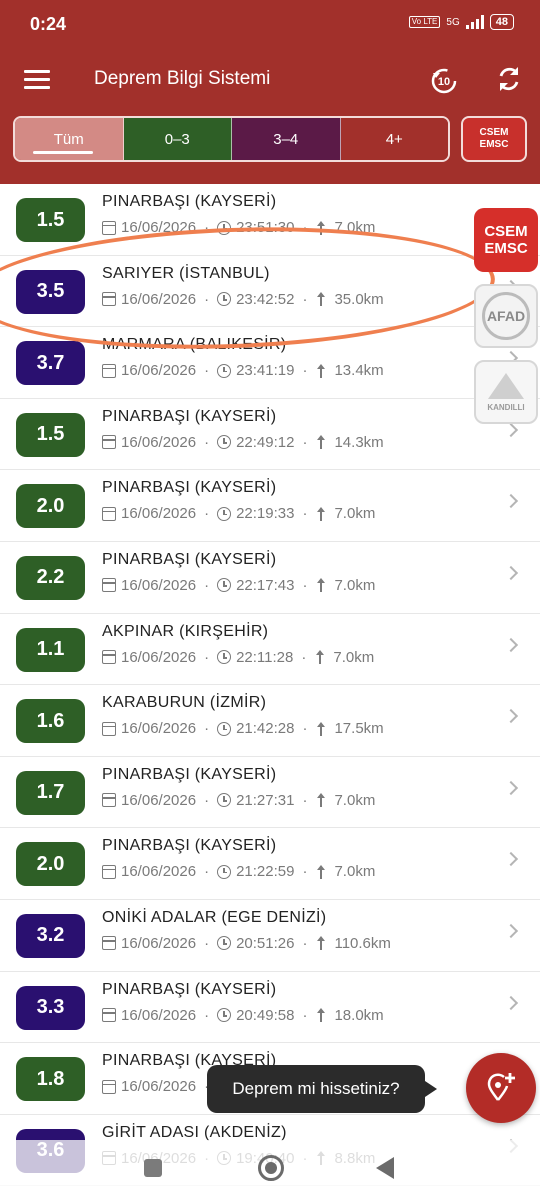  Describe the element at coordinates (506, 392) in the screenshot. I see `kandilli-side-button: KANDILLI` at that location.